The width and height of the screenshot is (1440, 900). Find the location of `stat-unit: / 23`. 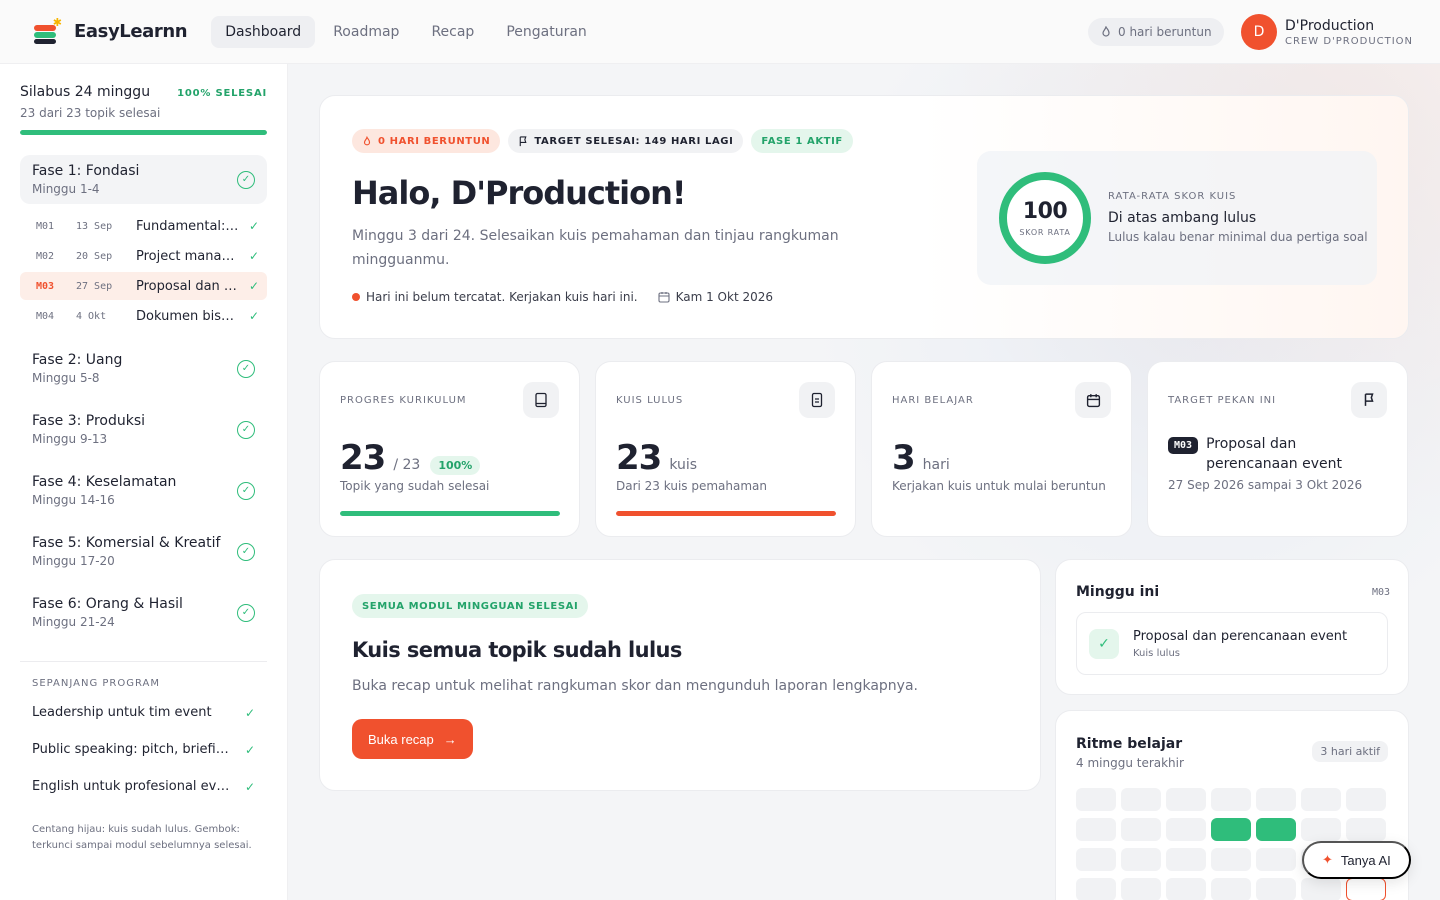

stat-unit: / 23 is located at coordinates (407, 465).